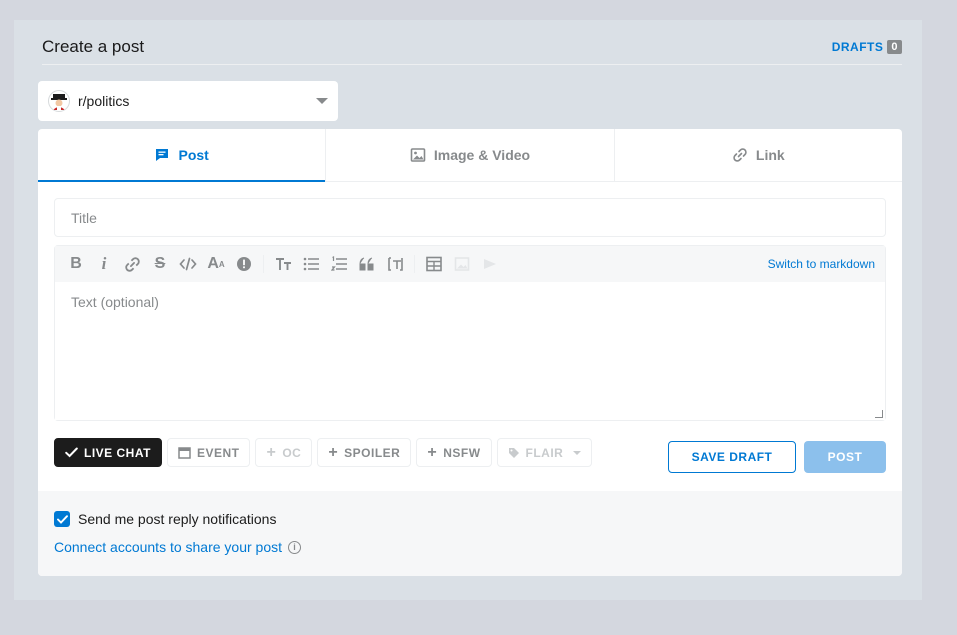 This screenshot has width=957, height=635. I want to click on save-draft-button: SAVE DRAFT, so click(732, 457).